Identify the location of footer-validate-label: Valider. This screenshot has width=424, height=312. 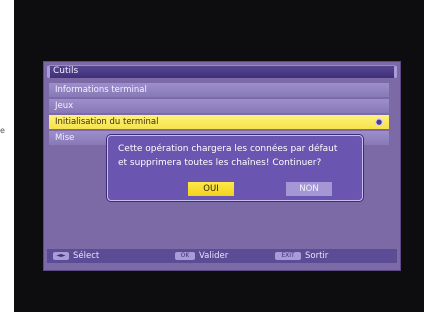
(214, 256).